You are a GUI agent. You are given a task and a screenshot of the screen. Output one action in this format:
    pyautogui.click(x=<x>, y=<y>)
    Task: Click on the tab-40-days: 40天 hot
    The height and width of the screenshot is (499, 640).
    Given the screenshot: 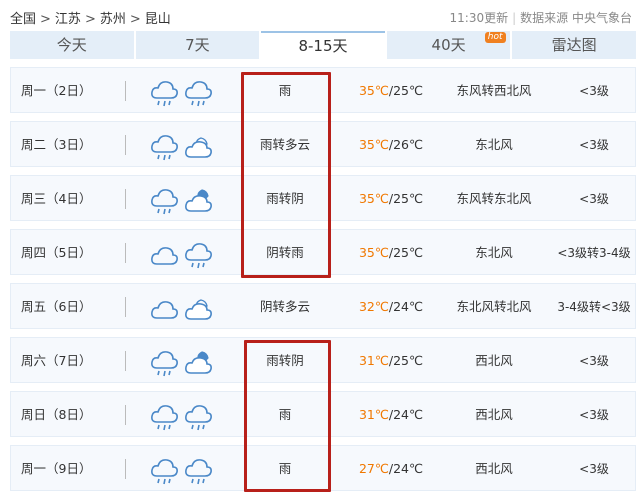 What is the action you would take?
    pyautogui.click(x=448, y=45)
    